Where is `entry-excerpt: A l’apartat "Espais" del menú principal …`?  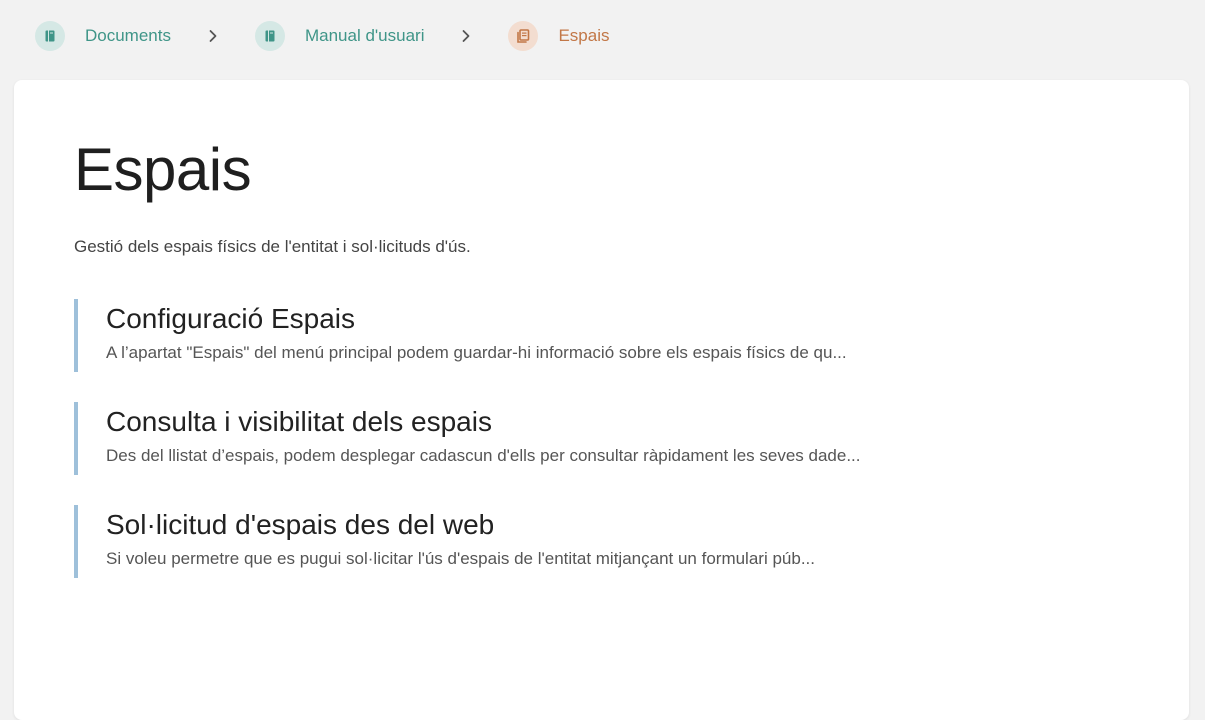
entry-excerpt: A l’apartat "Espais" del menú principal … is located at coordinates (476, 352).